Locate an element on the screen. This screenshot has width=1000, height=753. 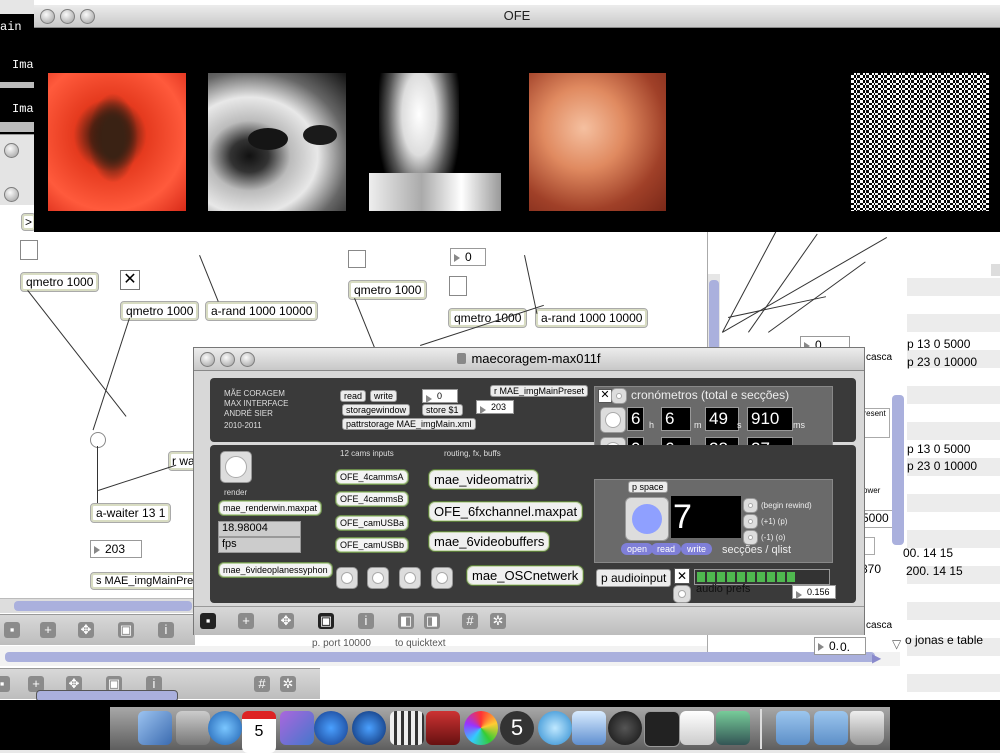
finder-icon is located at coordinates (155, 728).